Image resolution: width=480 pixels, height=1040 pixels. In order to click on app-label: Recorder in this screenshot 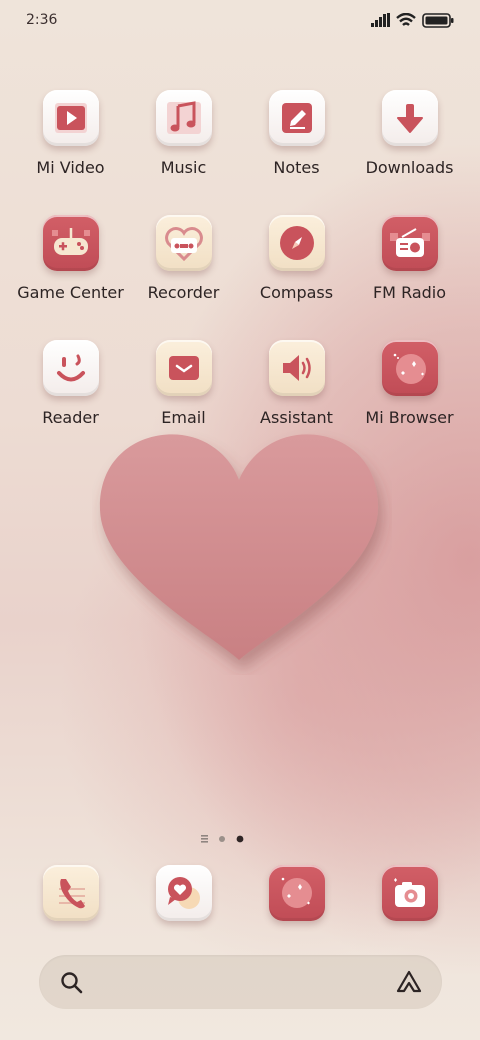, I will do `click(183, 292)`.